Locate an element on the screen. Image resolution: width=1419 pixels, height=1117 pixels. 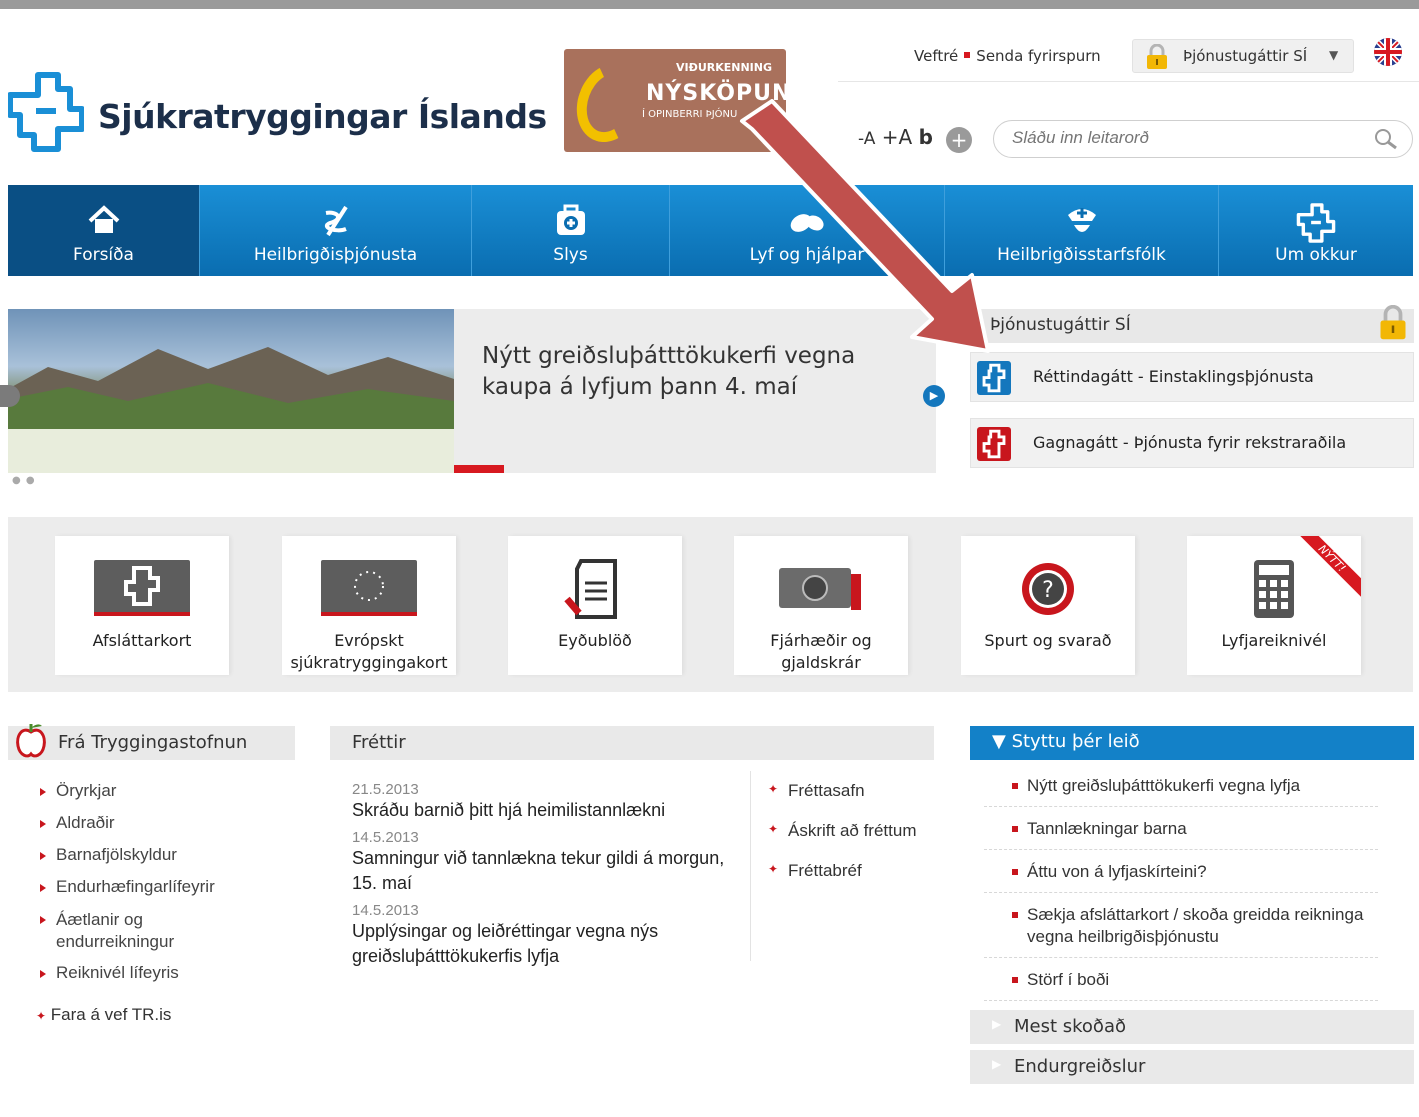
separator is located at coordinates (967, 55).